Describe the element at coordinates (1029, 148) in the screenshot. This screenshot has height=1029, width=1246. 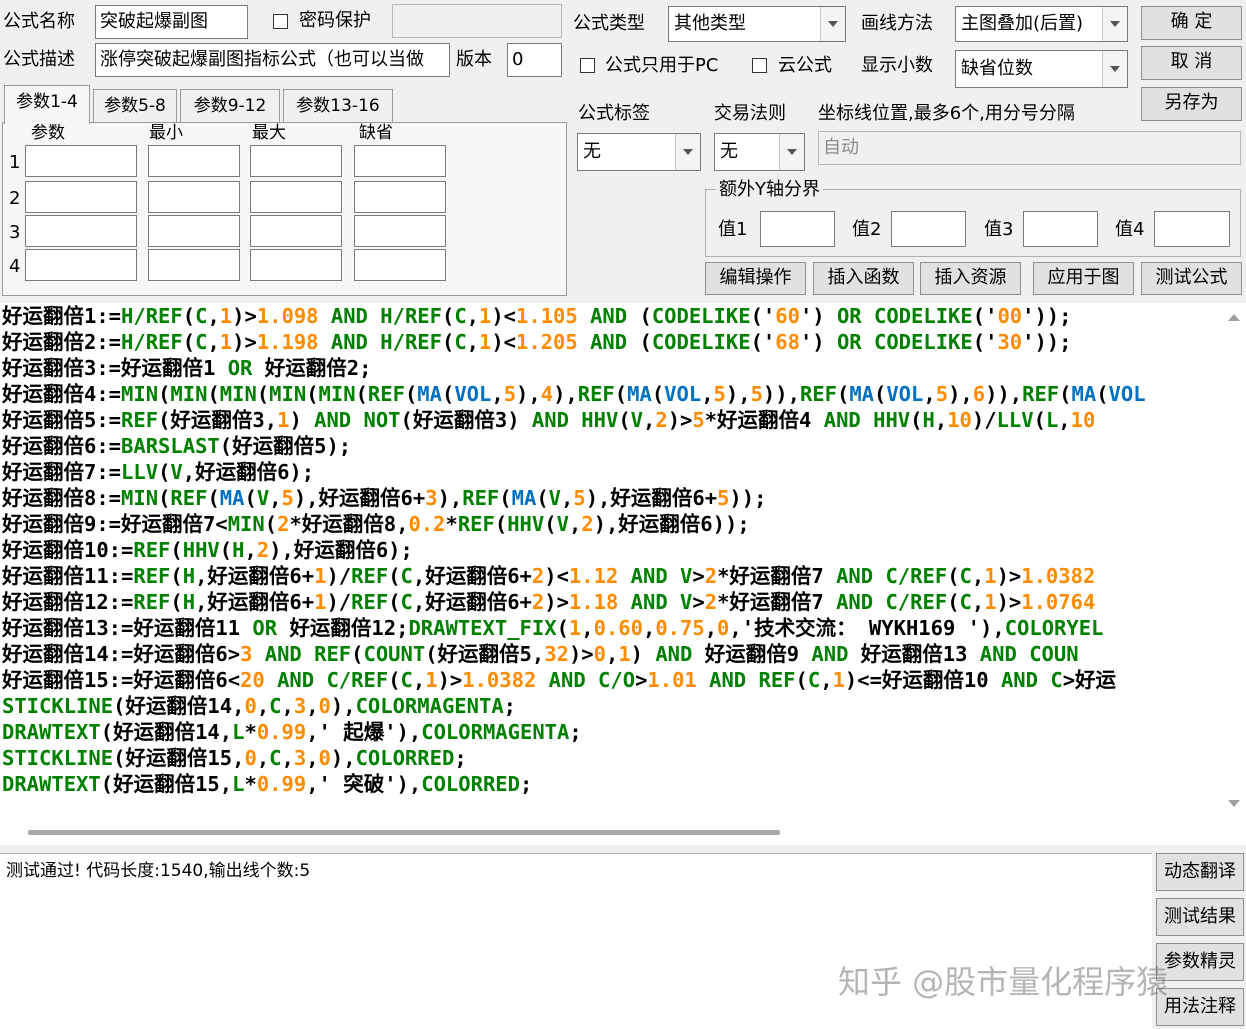
I see `axis-position-input: 自动` at that location.